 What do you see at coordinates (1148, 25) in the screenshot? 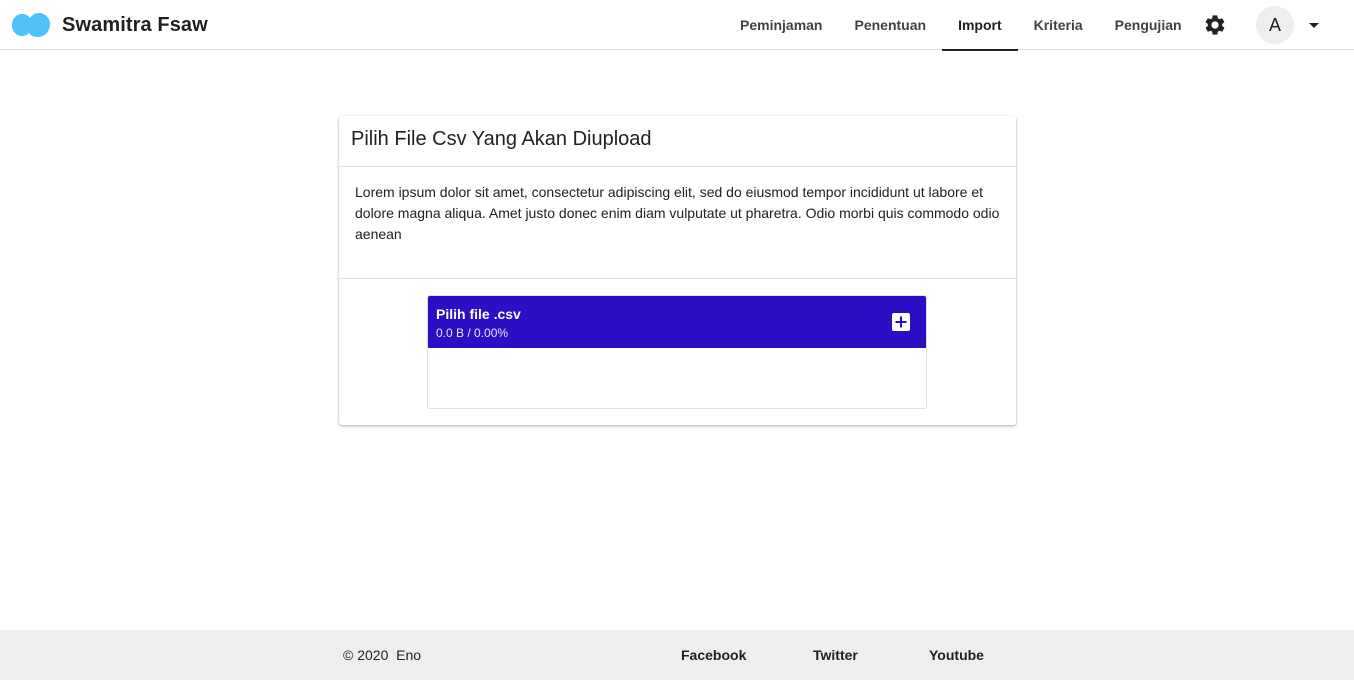
I see `nav-item-pengujian: Pengujian` at bounding box center [1148, 25].